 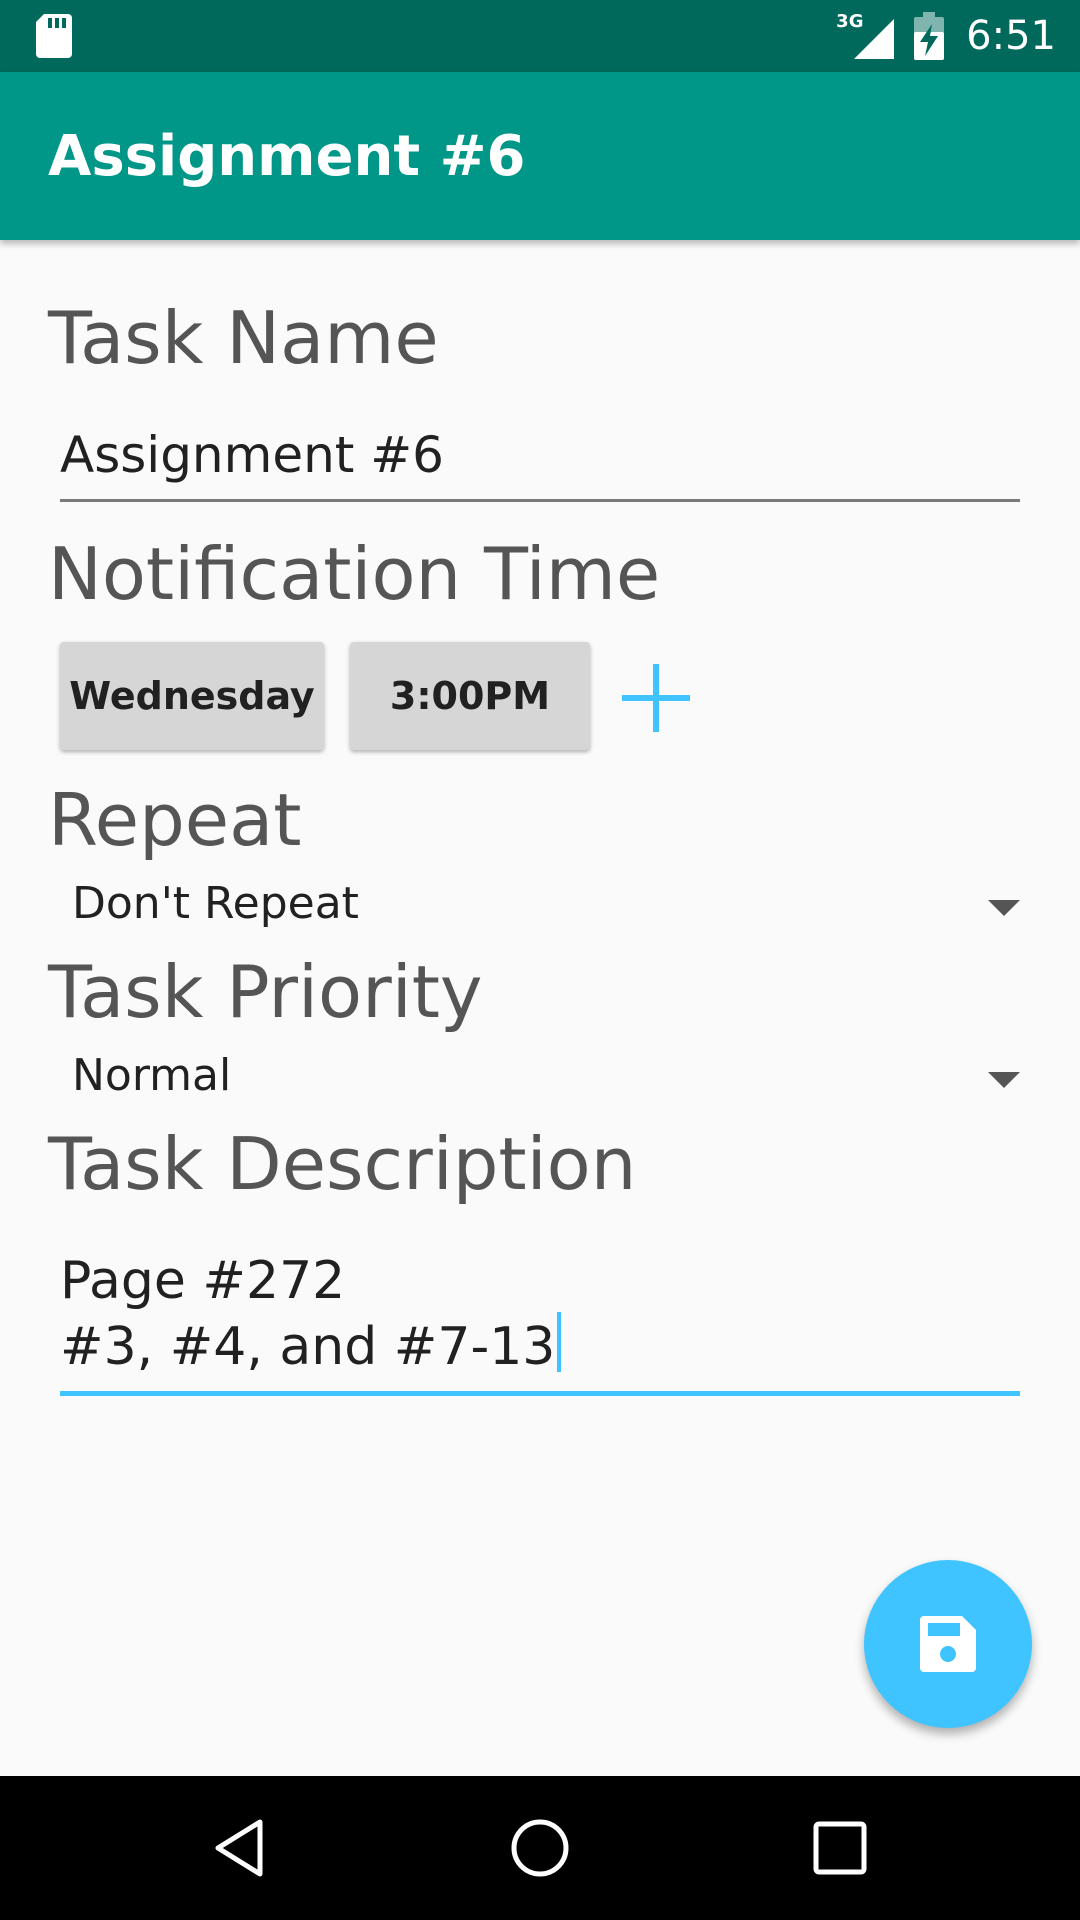 What do you see at coordinates (152, 1075) in the screenshot?
I see `priority-selected-value: Normal` at bounding box center [152, 1075].